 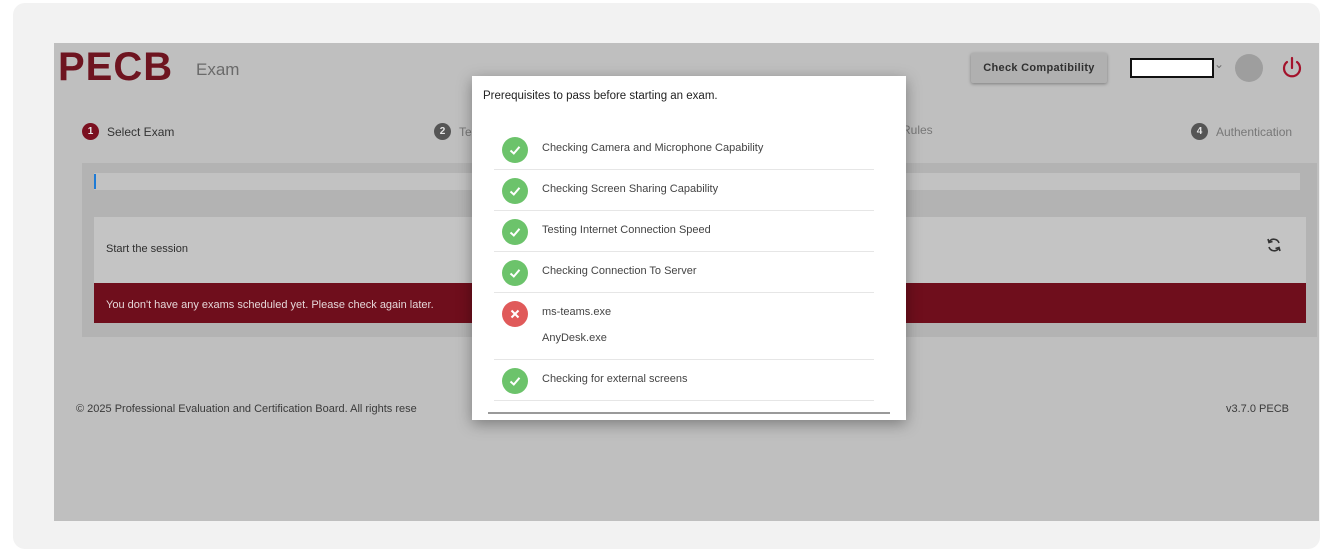 What do you see at coordinates (453, 131) in the screenshot?
I see `step-test: 2 Te` at bounding box center [453, 131].